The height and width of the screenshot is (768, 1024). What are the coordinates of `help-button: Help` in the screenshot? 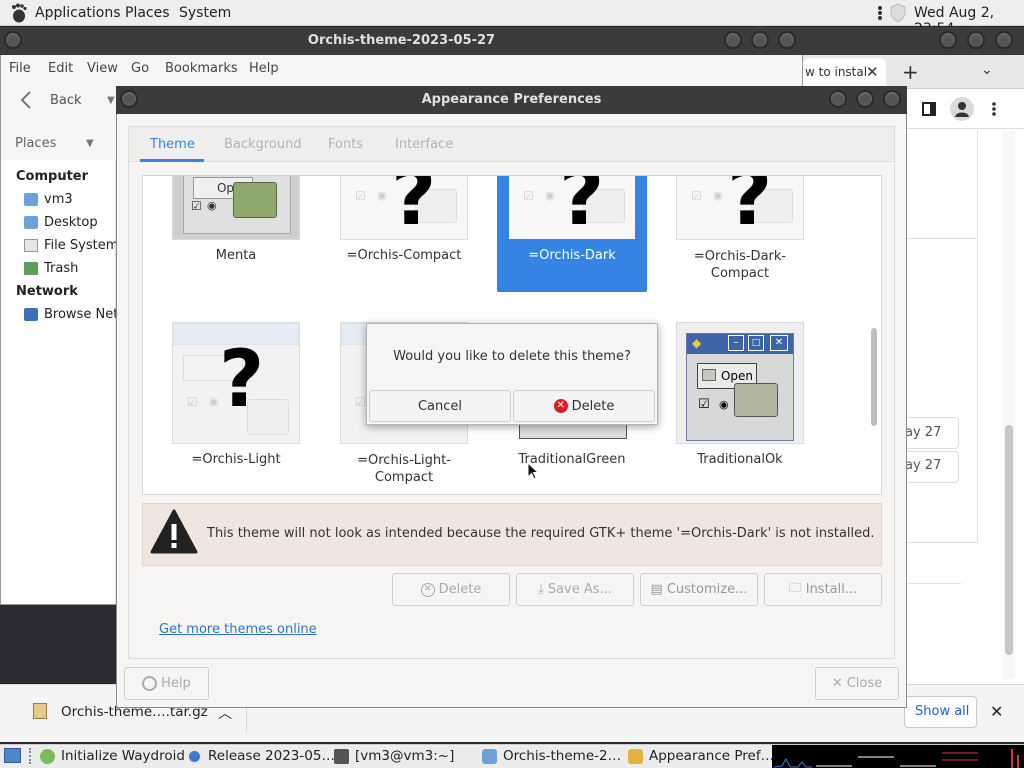 It's located at (166, 683).